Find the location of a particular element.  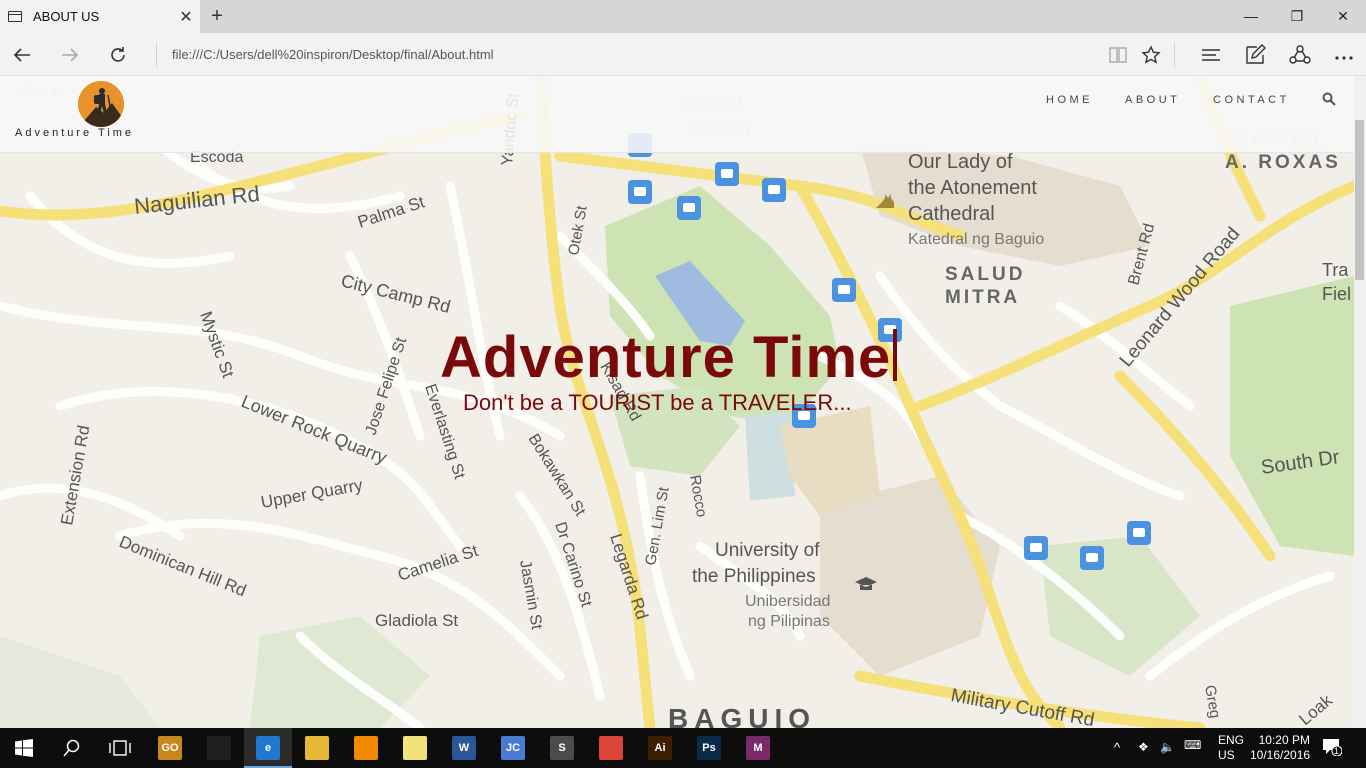

close-tab-icon: ✕ is located at coordinates (186, 17).